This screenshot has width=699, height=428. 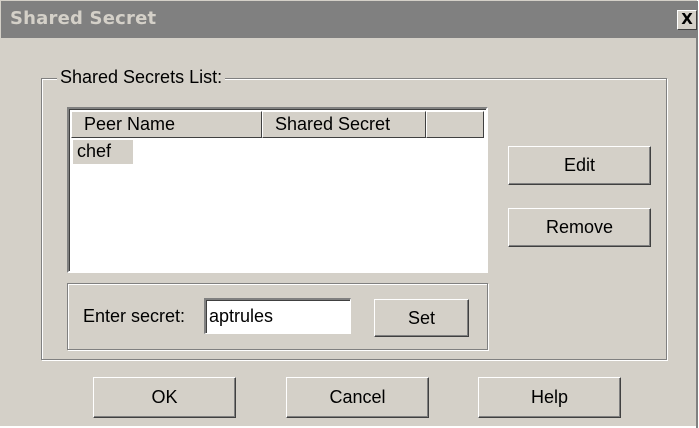 What do you see at coordinates (697, 233) in the screenshot?
I see `window-right-edge` at bounding box center [697, 233].